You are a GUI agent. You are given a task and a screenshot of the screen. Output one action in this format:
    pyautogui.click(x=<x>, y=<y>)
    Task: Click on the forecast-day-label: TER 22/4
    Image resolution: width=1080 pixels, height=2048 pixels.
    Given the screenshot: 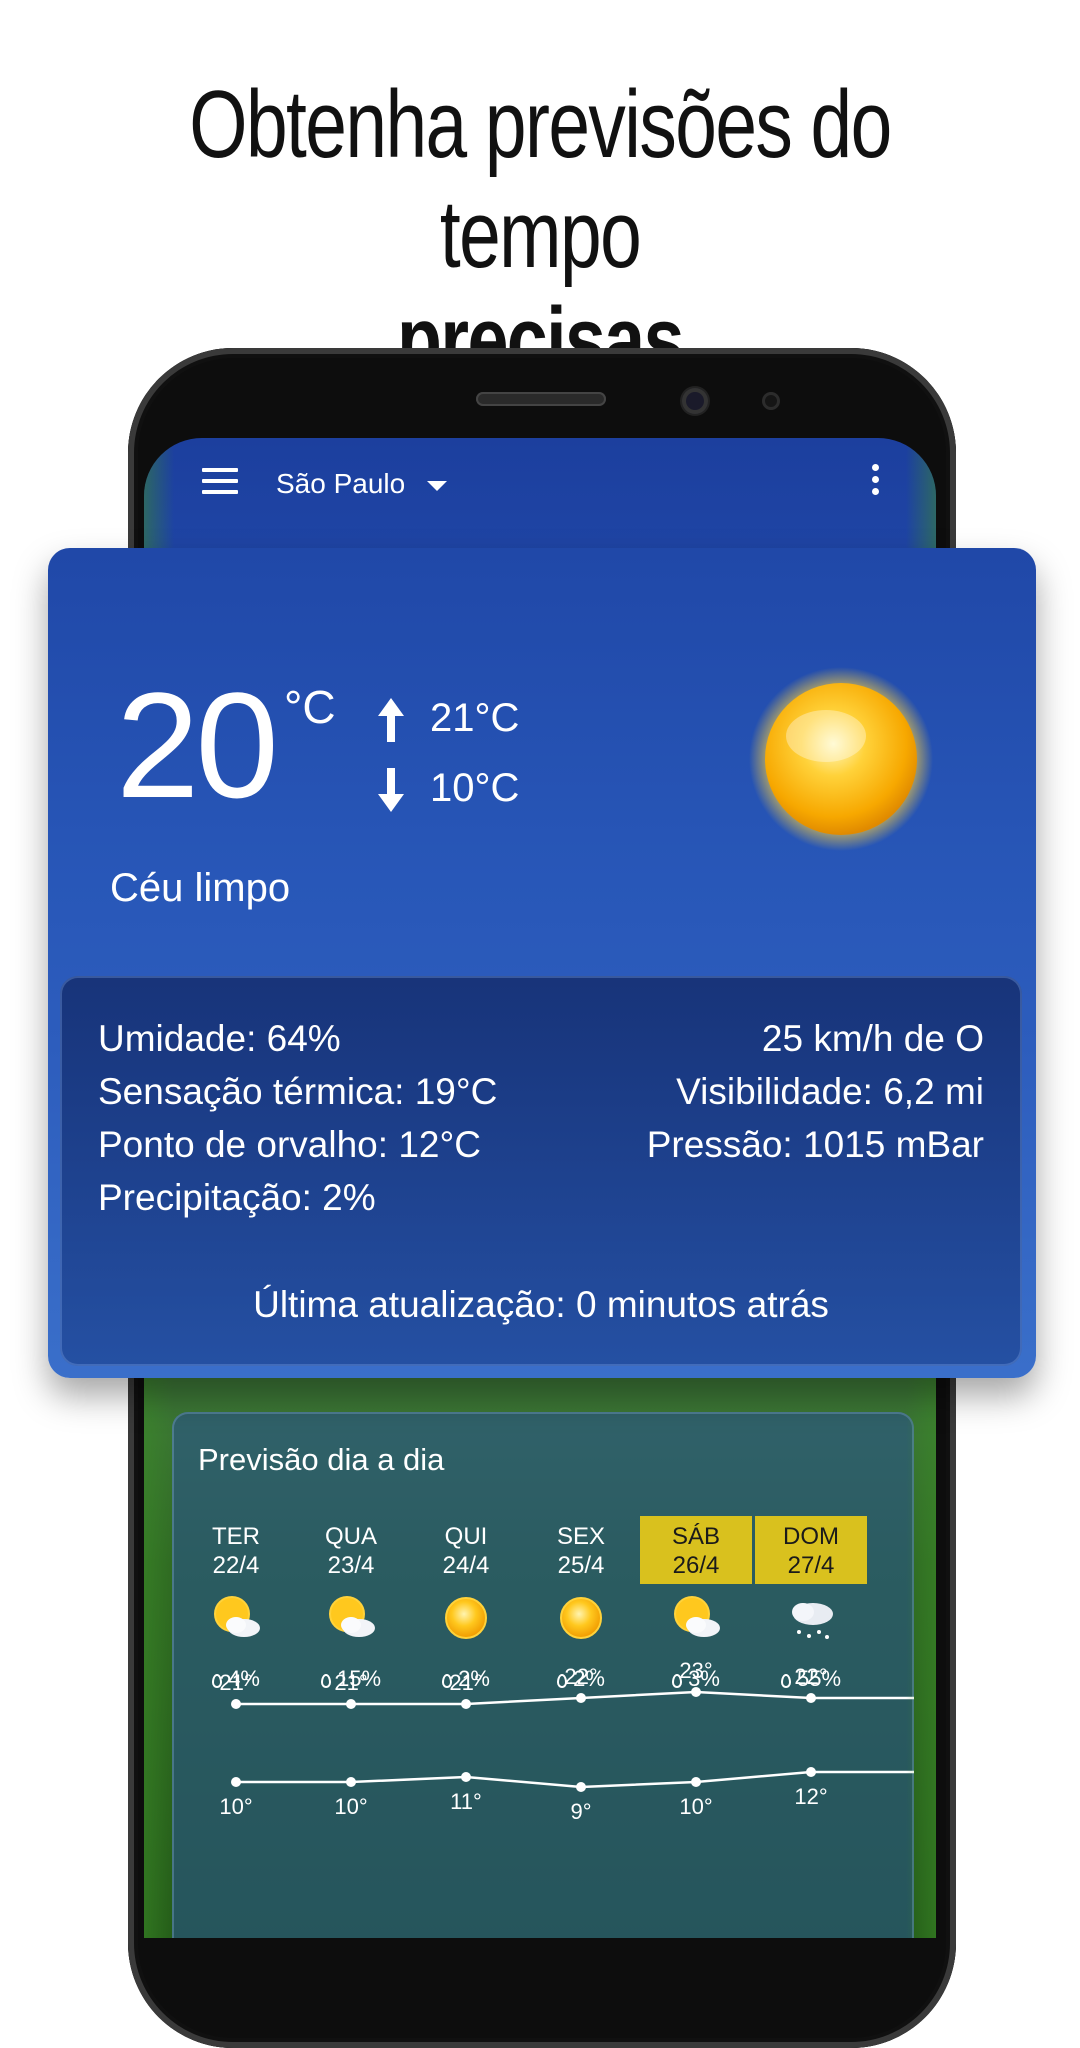 What is the action you would take?
    pyautogui.click(x=236, y=1550)
    